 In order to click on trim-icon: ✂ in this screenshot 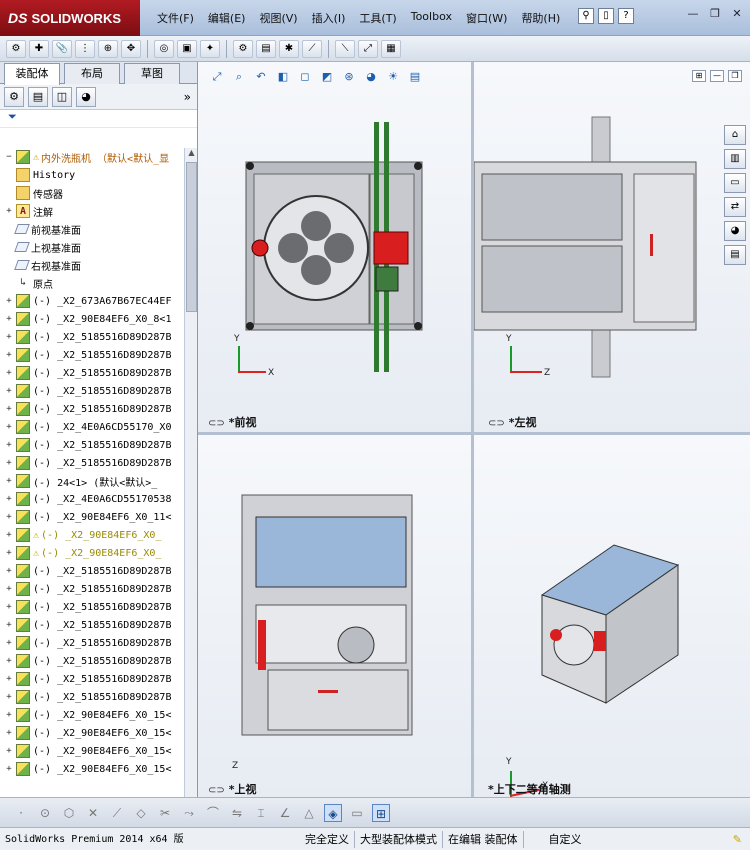, I will do `click(165, 813)`.